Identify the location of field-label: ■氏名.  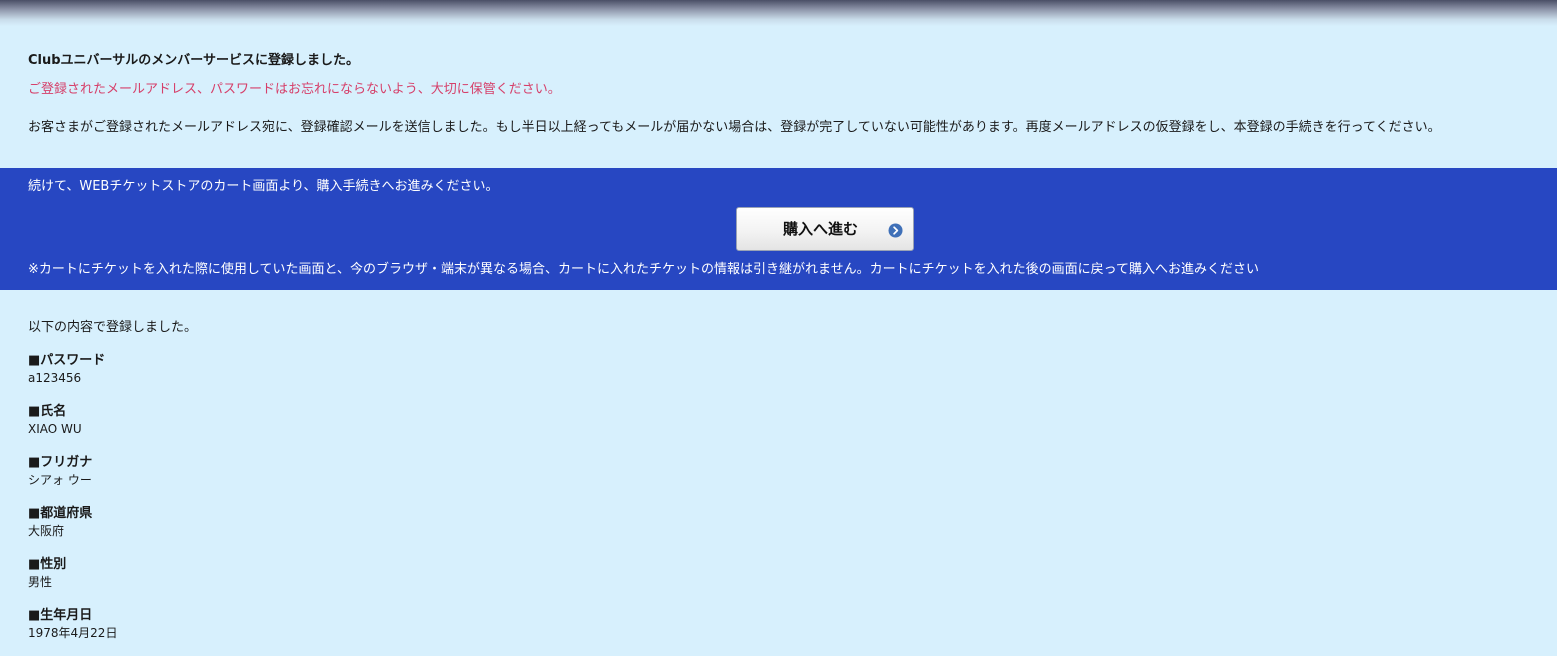
(47, 411).